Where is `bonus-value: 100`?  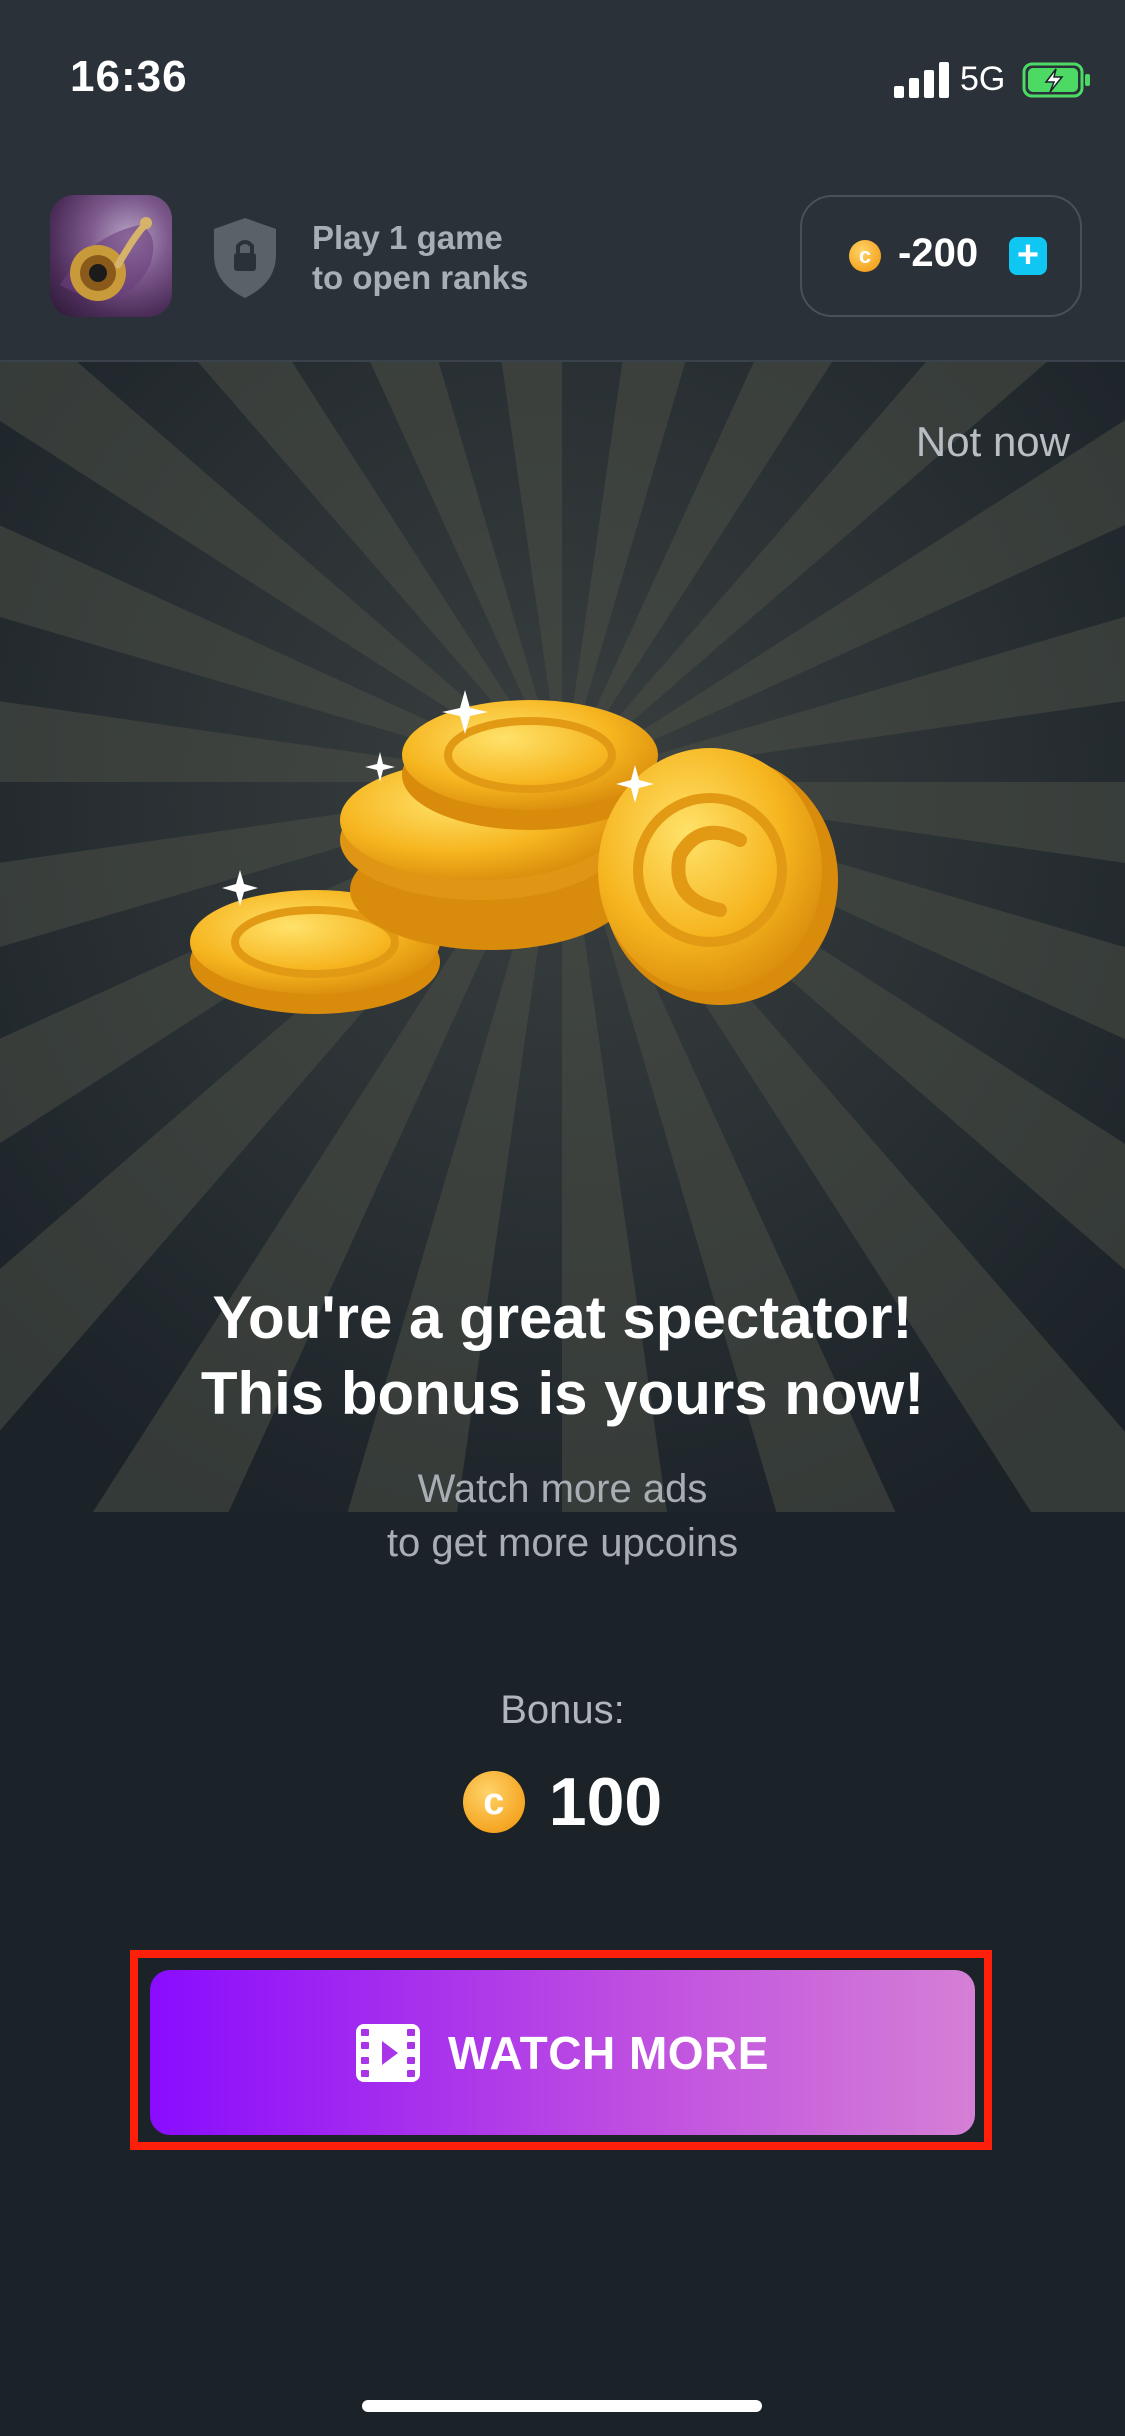
bonus-value: 100 is located at coordinates (605, 1802).